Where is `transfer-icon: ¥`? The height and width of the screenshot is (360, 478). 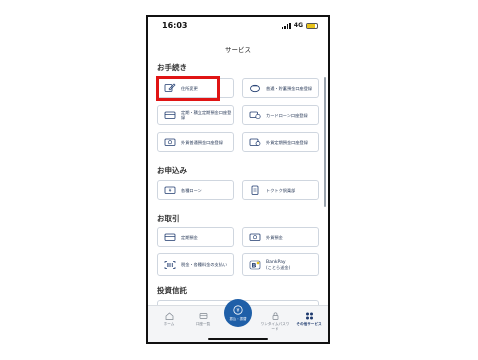 transfer-icon: ¥ is located at coordinates (238, 310).